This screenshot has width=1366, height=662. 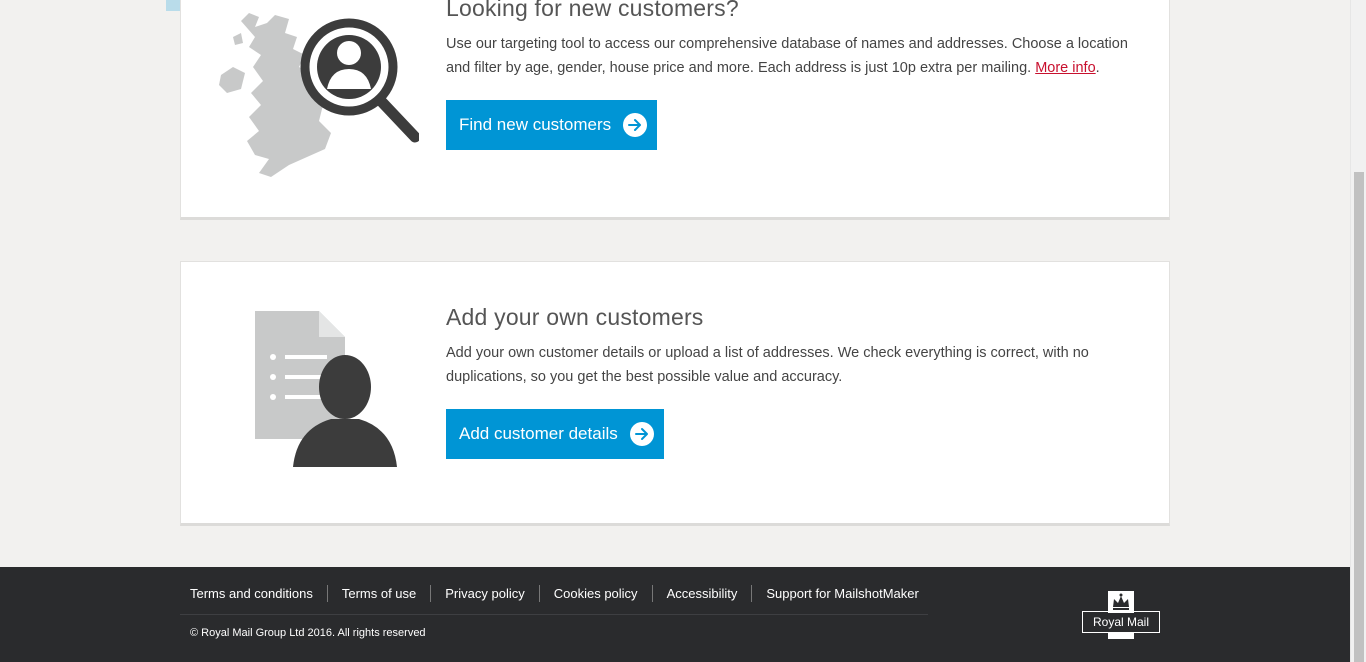 What do you see at coordinates (320, 101) in the screenshot?
I see `uk-map-magnifier-icon` at bounding box center [320, 101].